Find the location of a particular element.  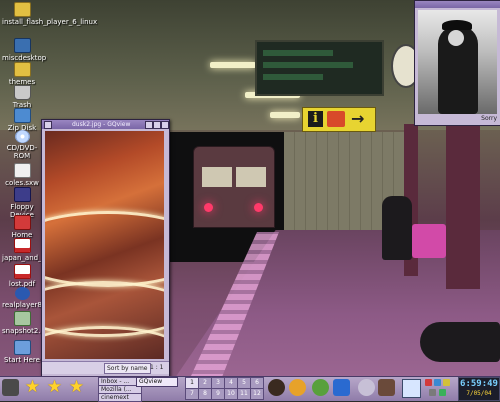

desktop-icon-realplayer8: realplayer8 is located at coordinates (22, 298).